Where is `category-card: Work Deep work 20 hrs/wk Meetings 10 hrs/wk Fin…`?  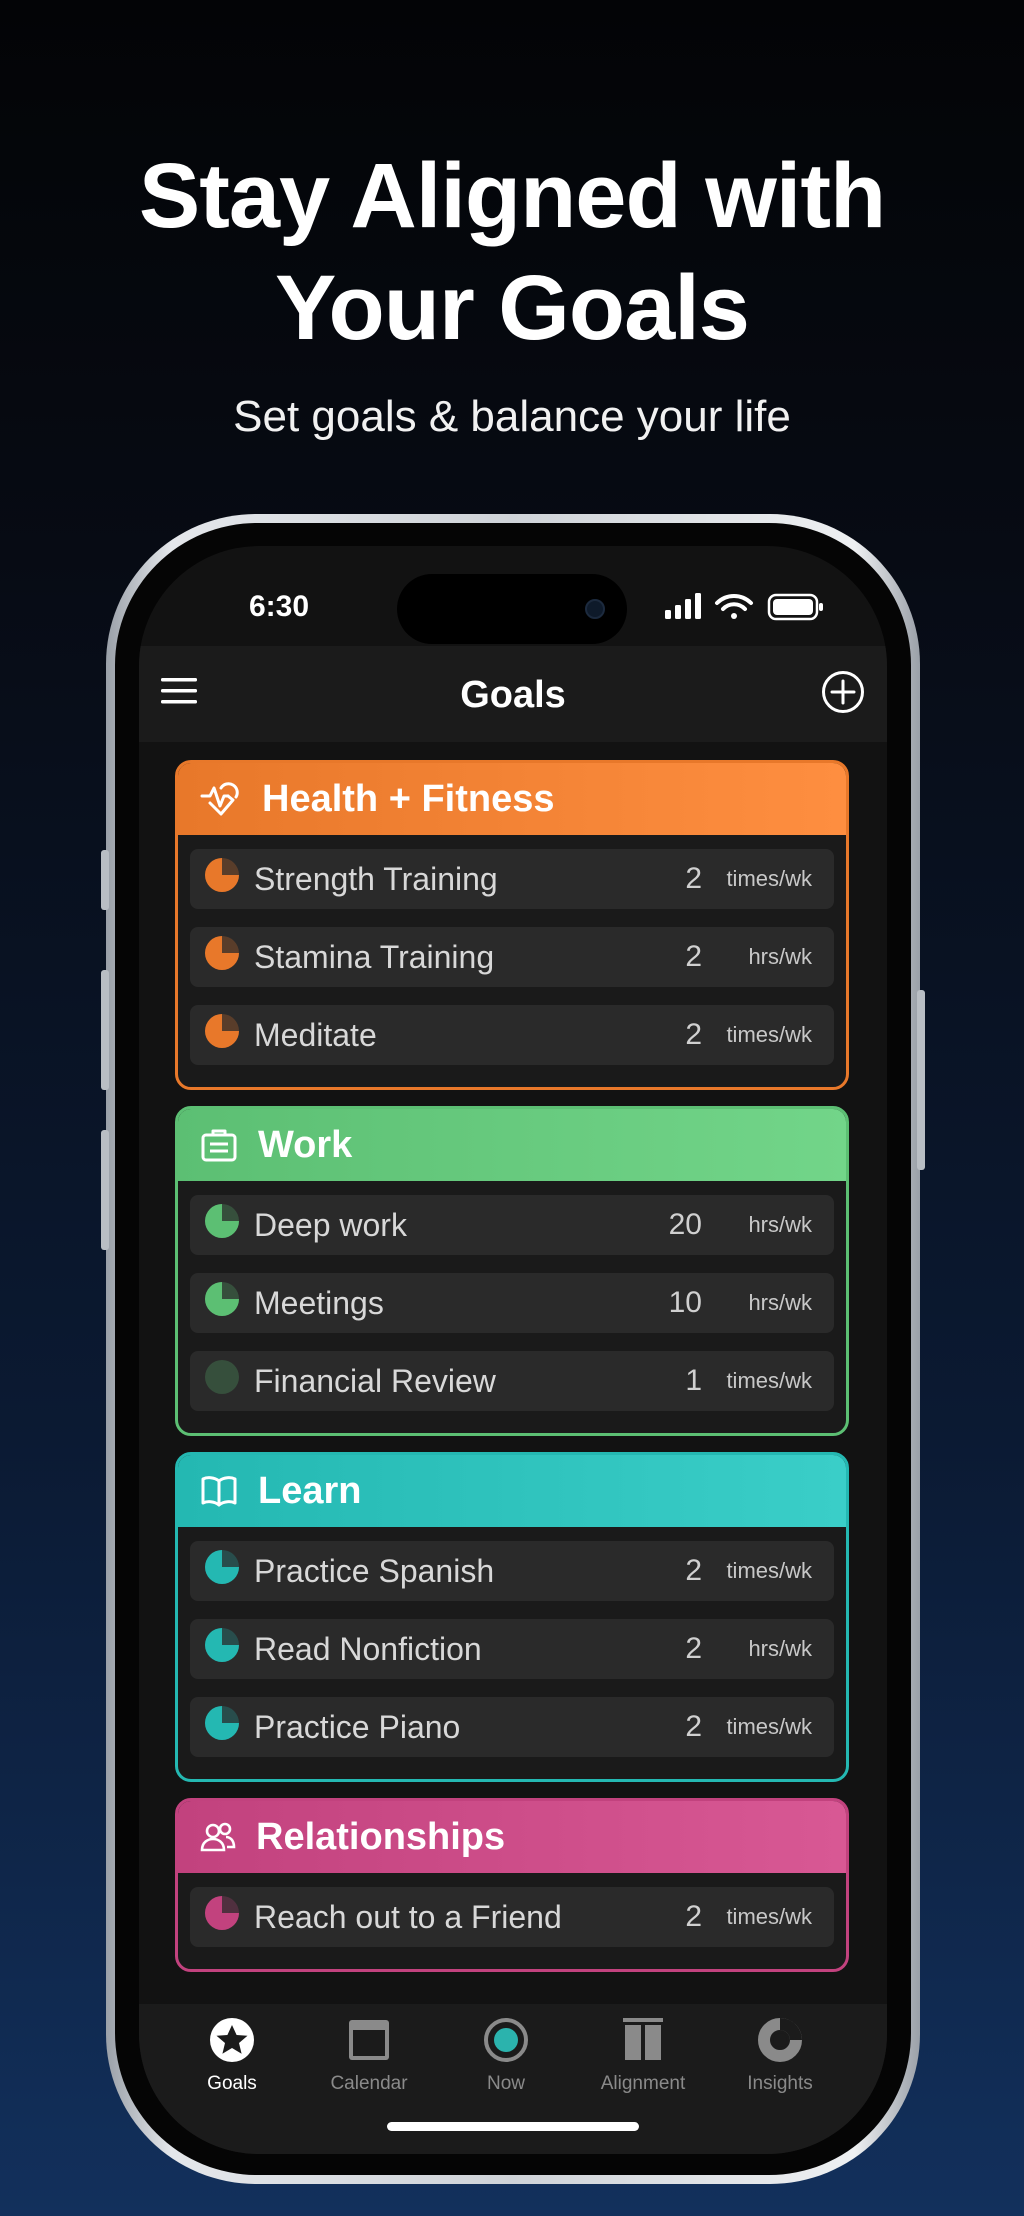 category-card: Work Deep work 20 hrs/wk Meetings 10 hrs/wk Fin… is located at coordinates (512, 1271).